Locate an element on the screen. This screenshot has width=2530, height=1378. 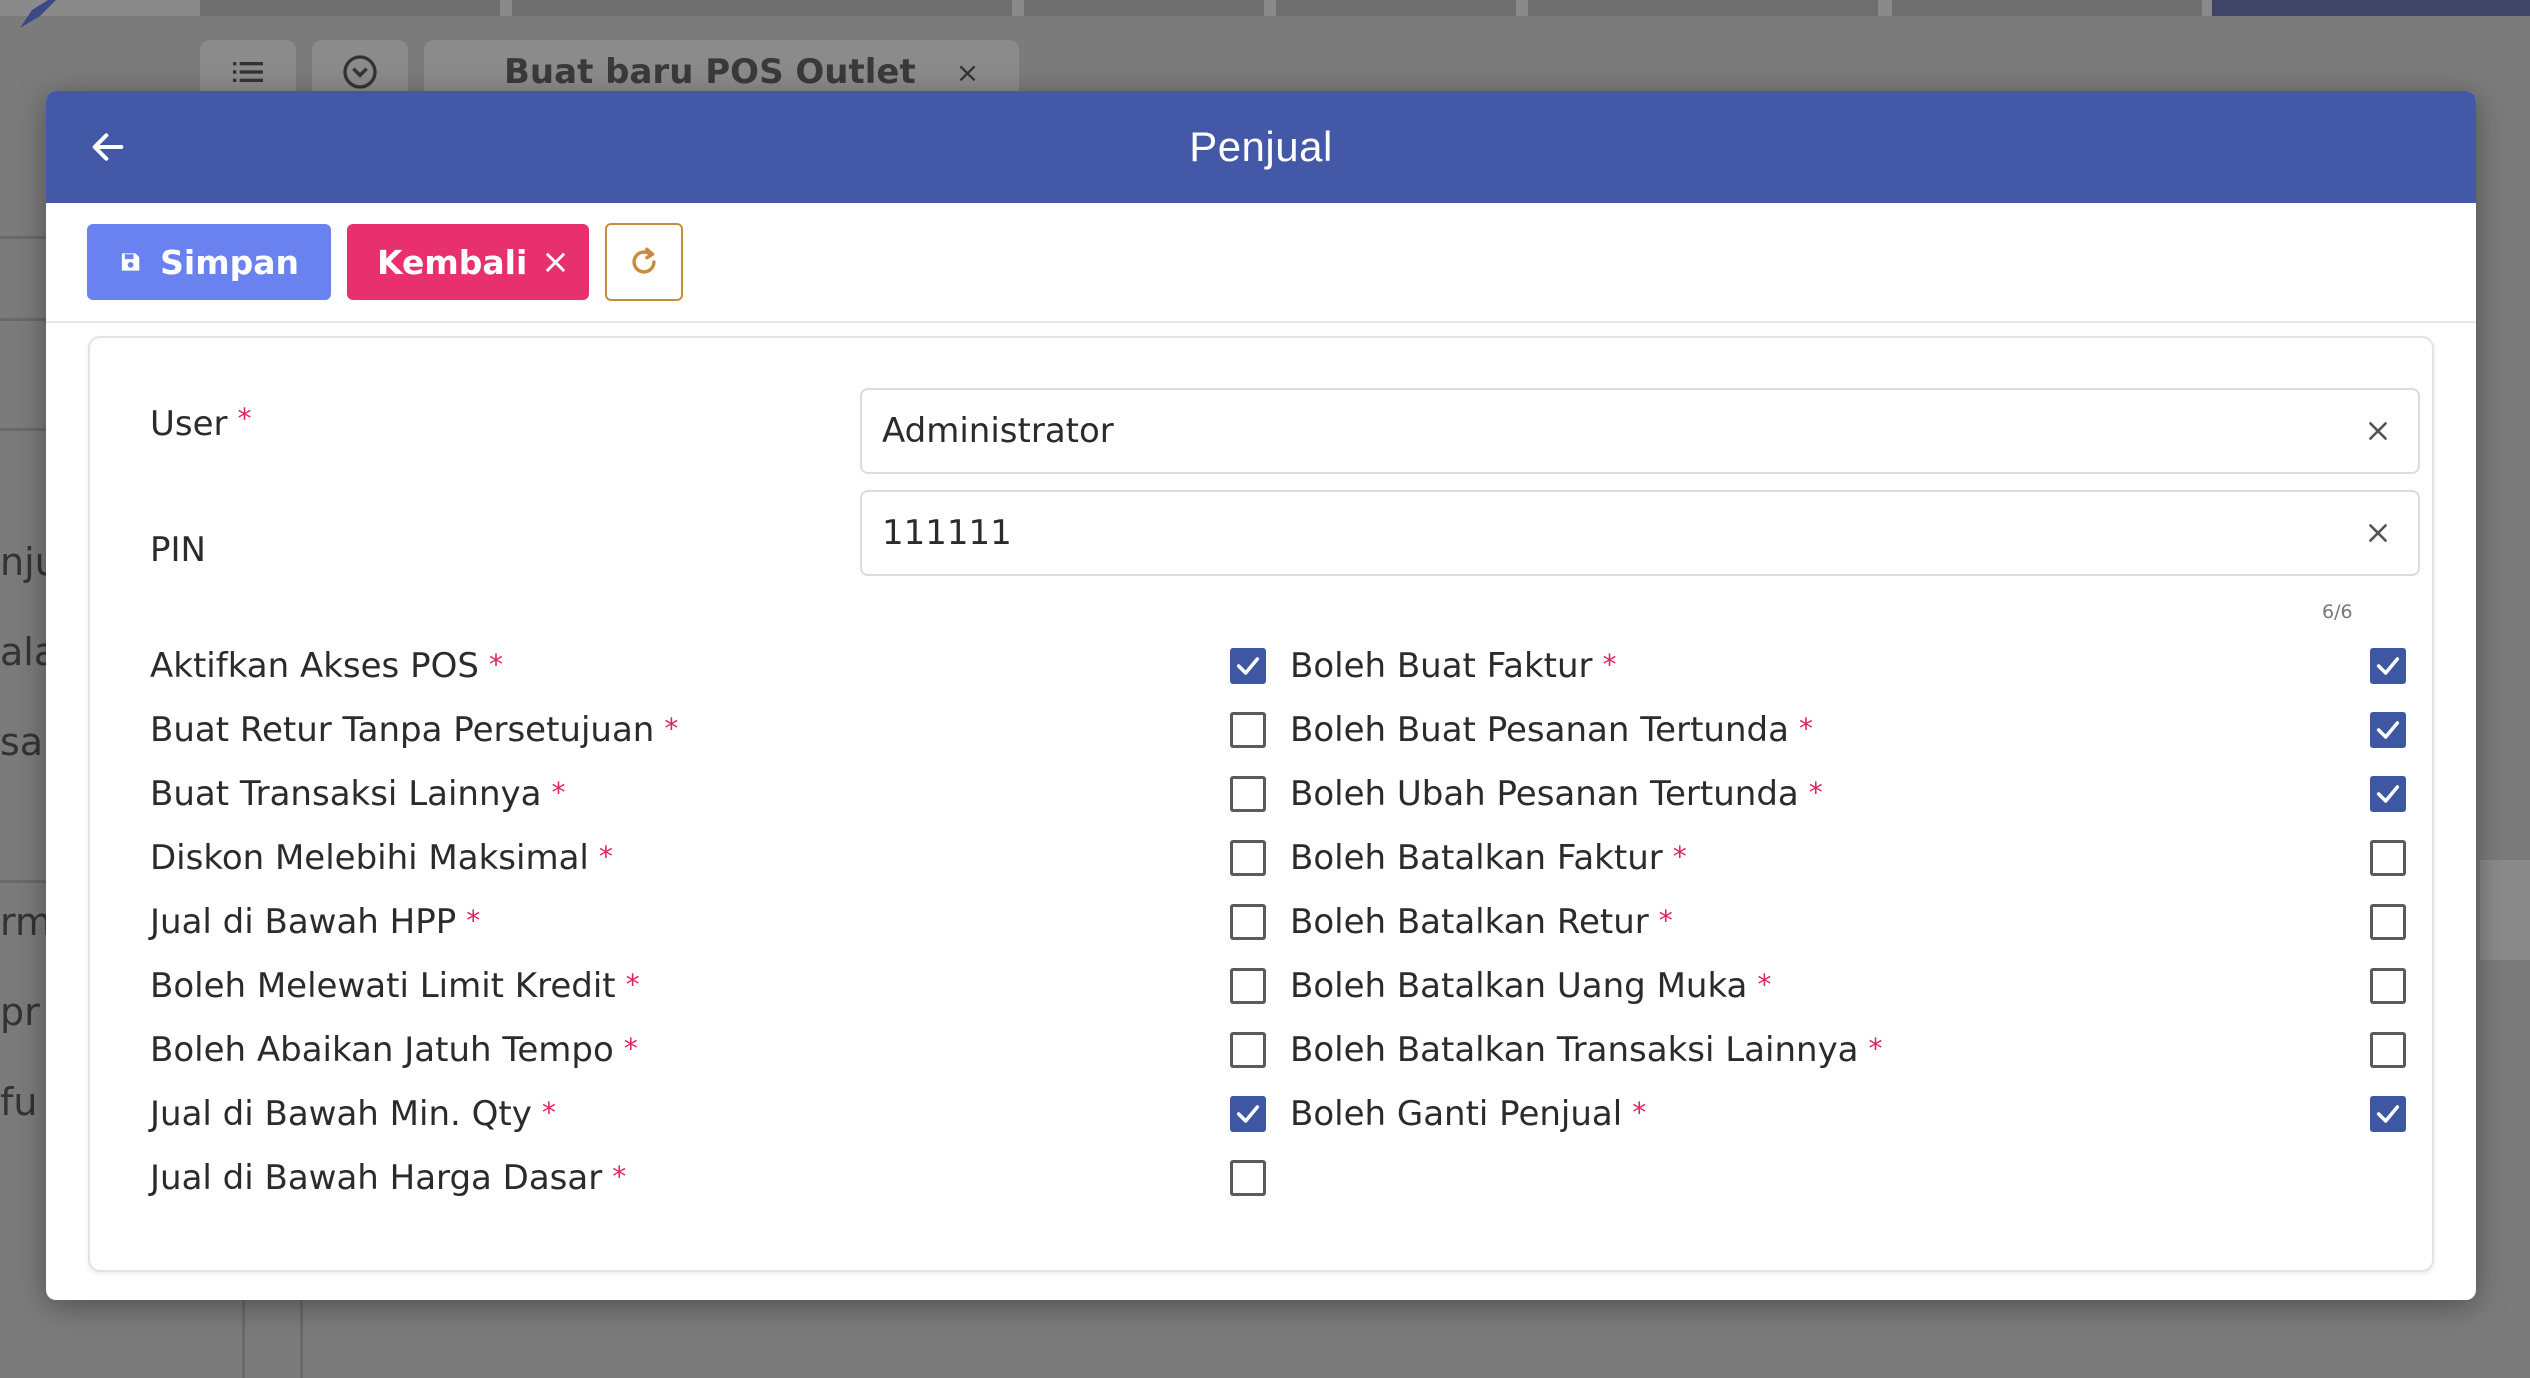
right-checkbox-row: Boleh Ganti Penjual * is located at coordinates (1468, 1114).